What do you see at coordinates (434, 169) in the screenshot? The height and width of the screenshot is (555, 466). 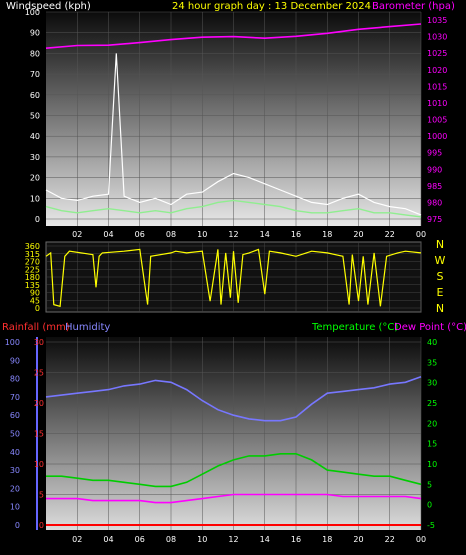 I see `barometer-tick-label: 990` at bounding box center [434, 169].